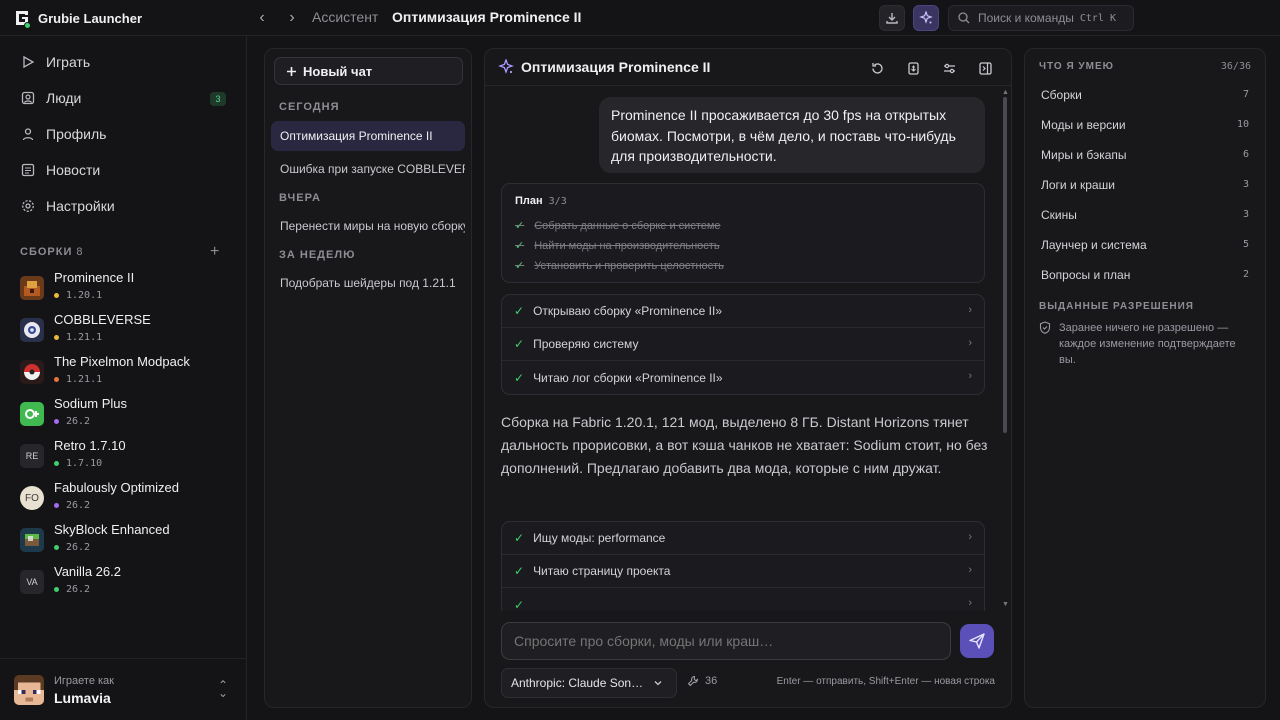  I want to click on pack-name: The Pixelmon Modpack, so click(122, 361).